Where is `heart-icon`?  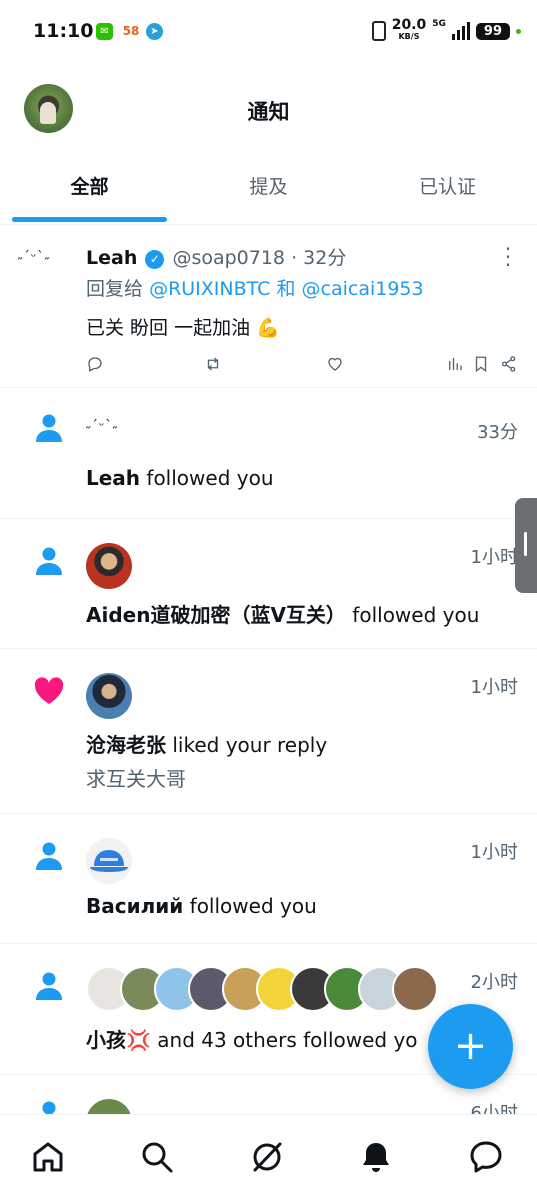 heart-icon is located at coordinates (49, 691).